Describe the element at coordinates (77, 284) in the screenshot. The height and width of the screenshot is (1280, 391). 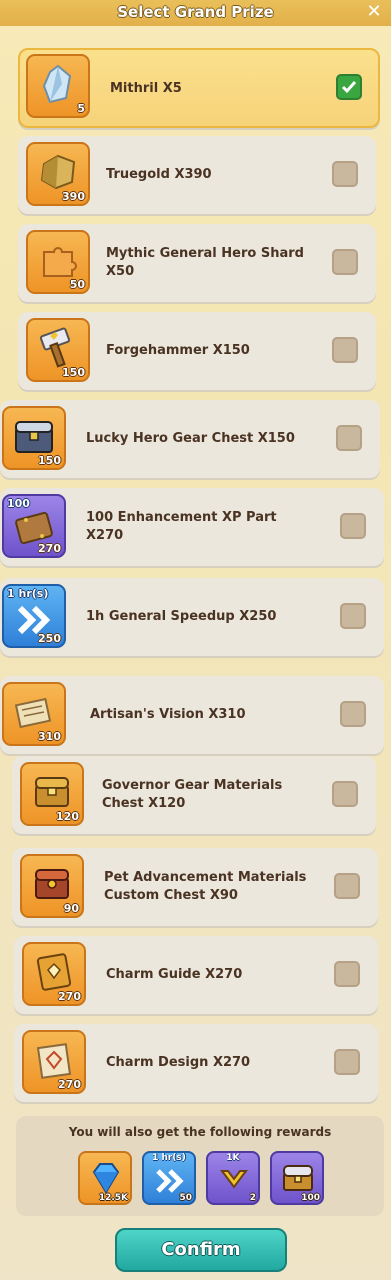
I see `item-quantity: 50` at that location.